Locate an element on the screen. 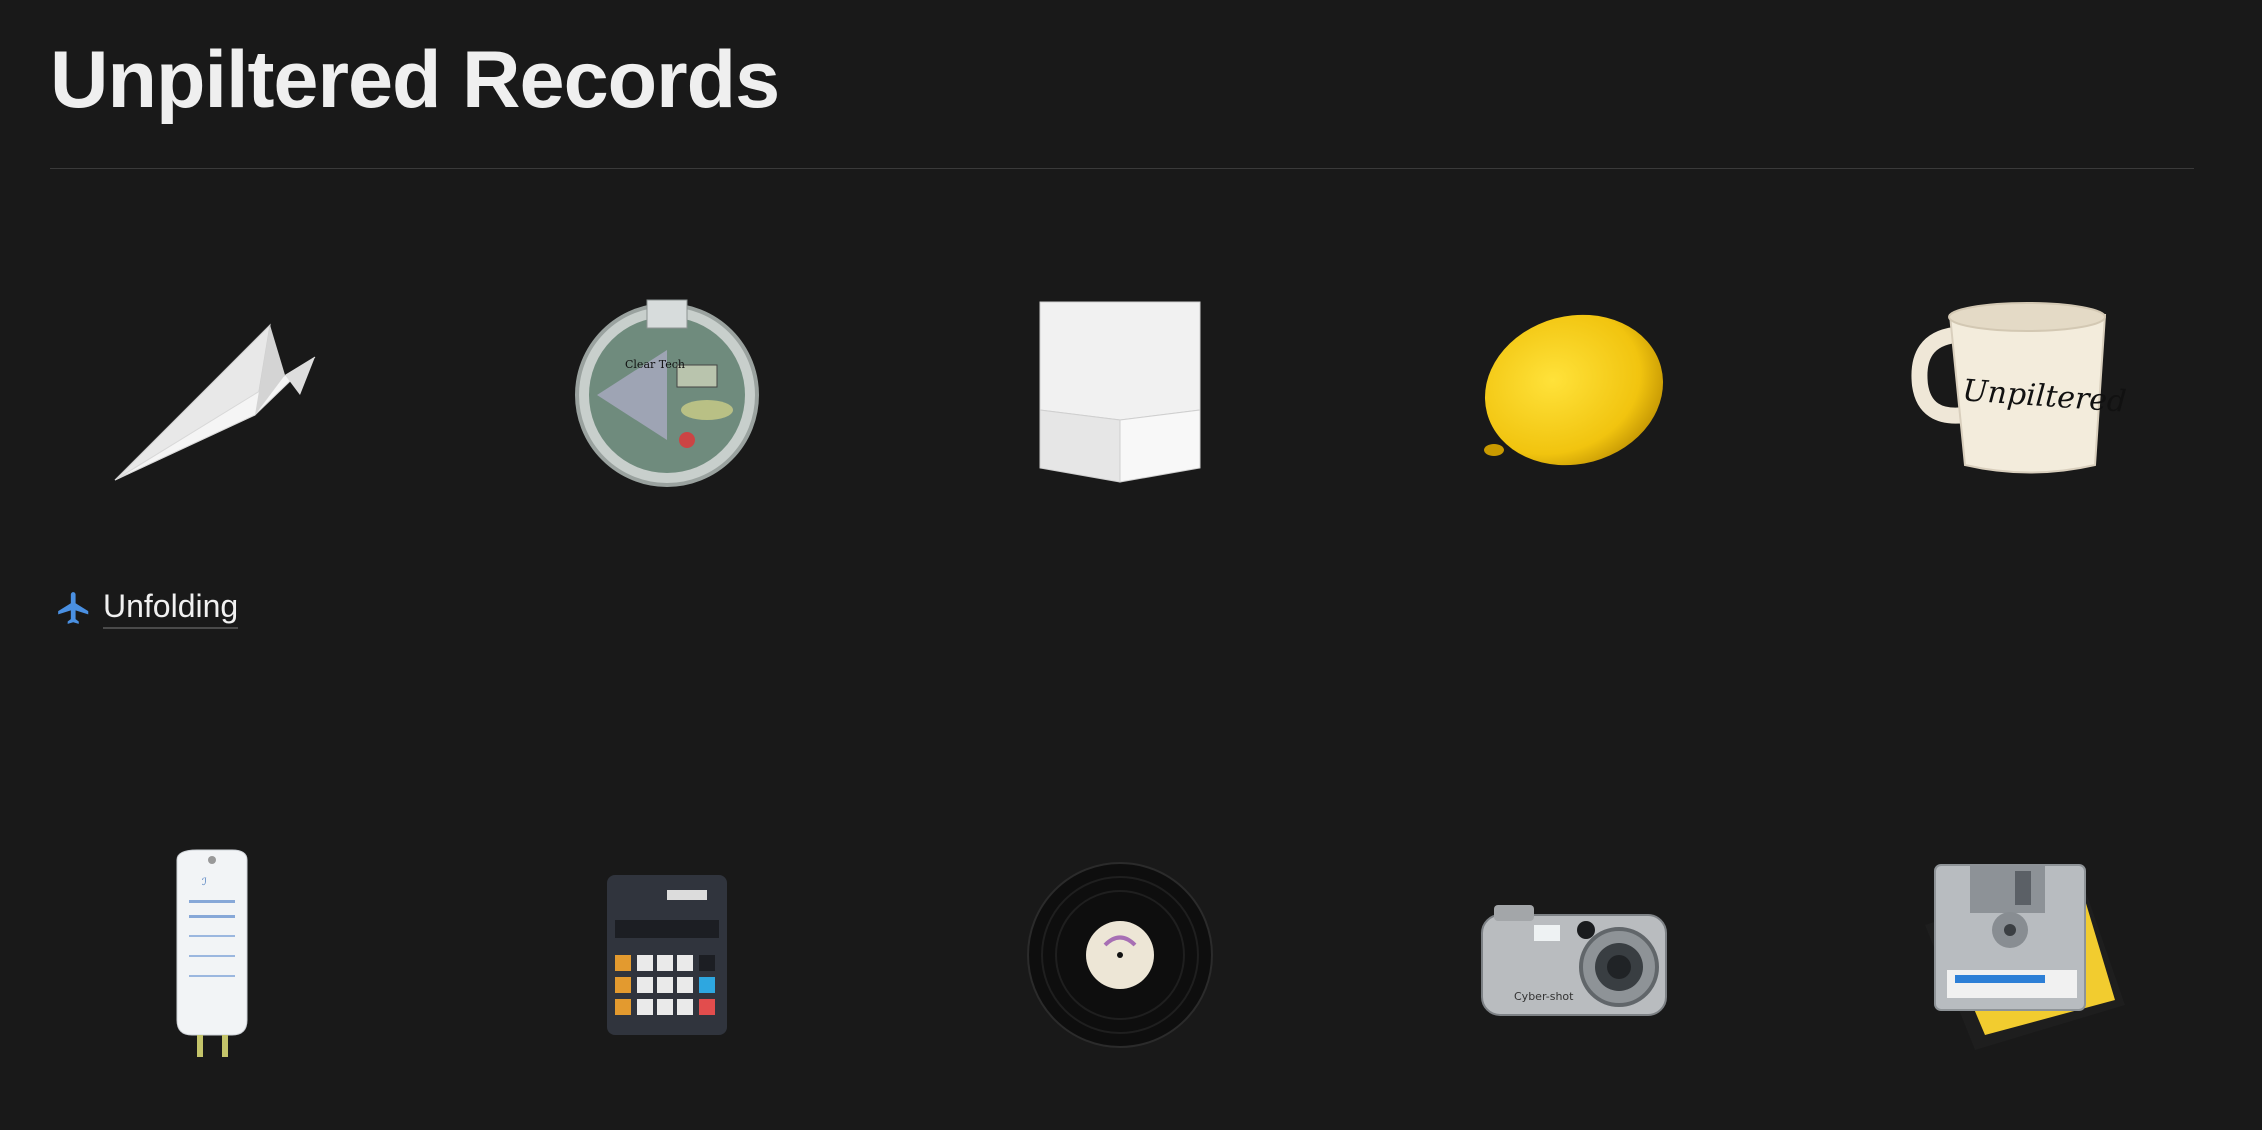  clear-device-label: Clear Tech is located at coordinates (655, 364).